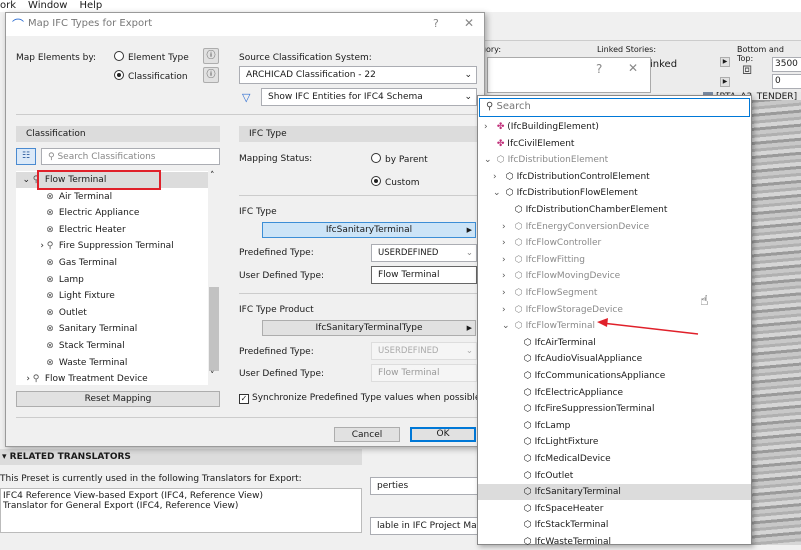  What do you see at coordinates (276, 159) in the screenshot?
I see `mapping-status-label: Mapping Status:` at bounding box center [276, 159].